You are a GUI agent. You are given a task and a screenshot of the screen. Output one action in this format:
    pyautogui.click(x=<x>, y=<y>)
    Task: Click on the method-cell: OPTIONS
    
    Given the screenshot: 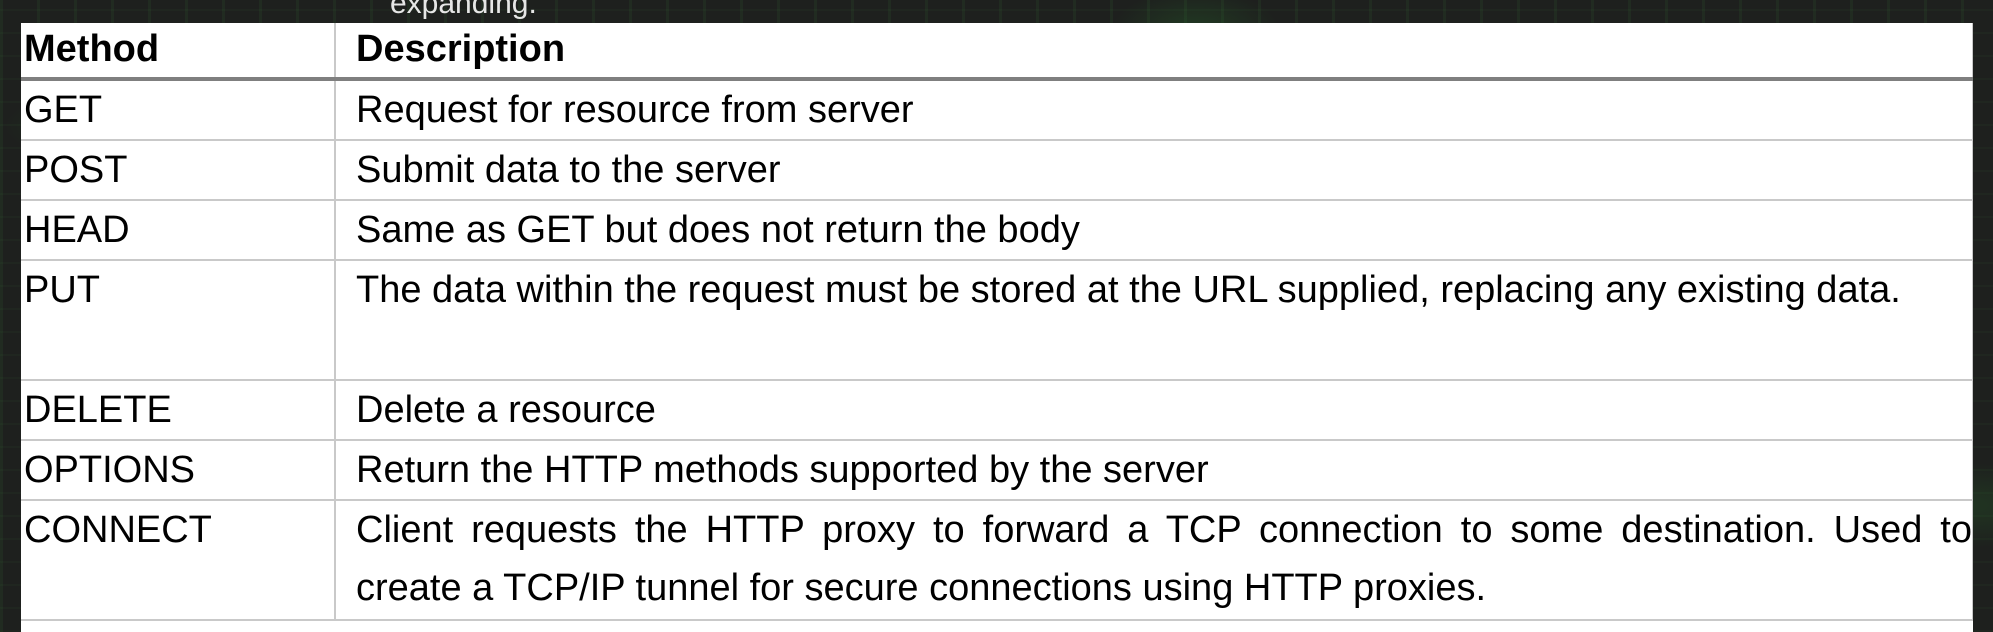 What is the action you would take?
    pyautogui.click(x=178, y=470)
    